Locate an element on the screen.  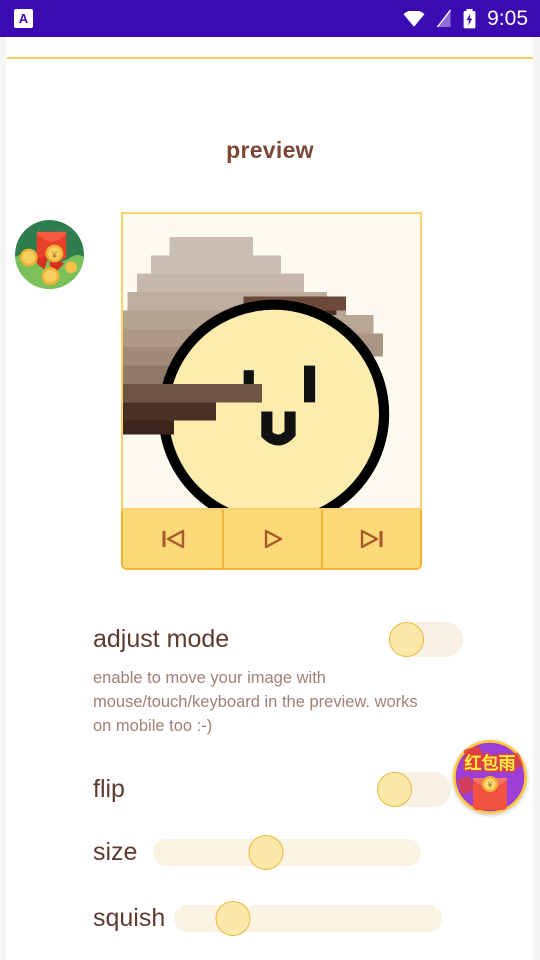
transport-controls is located at coordinates (271, 540).